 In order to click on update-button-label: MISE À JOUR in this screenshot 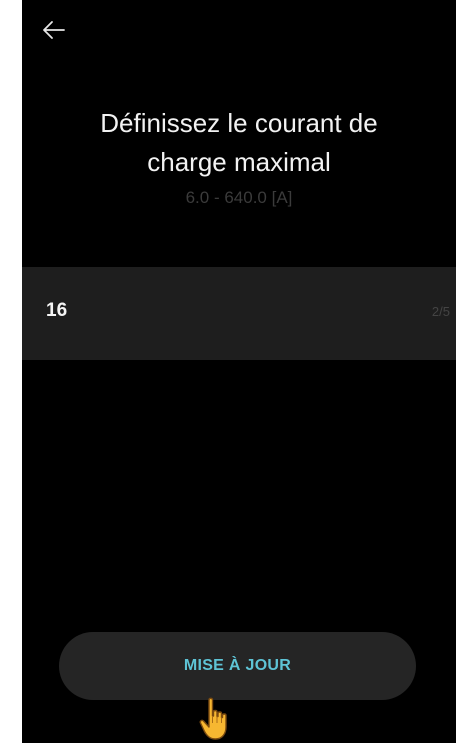, I will do `click(237, 665)`.